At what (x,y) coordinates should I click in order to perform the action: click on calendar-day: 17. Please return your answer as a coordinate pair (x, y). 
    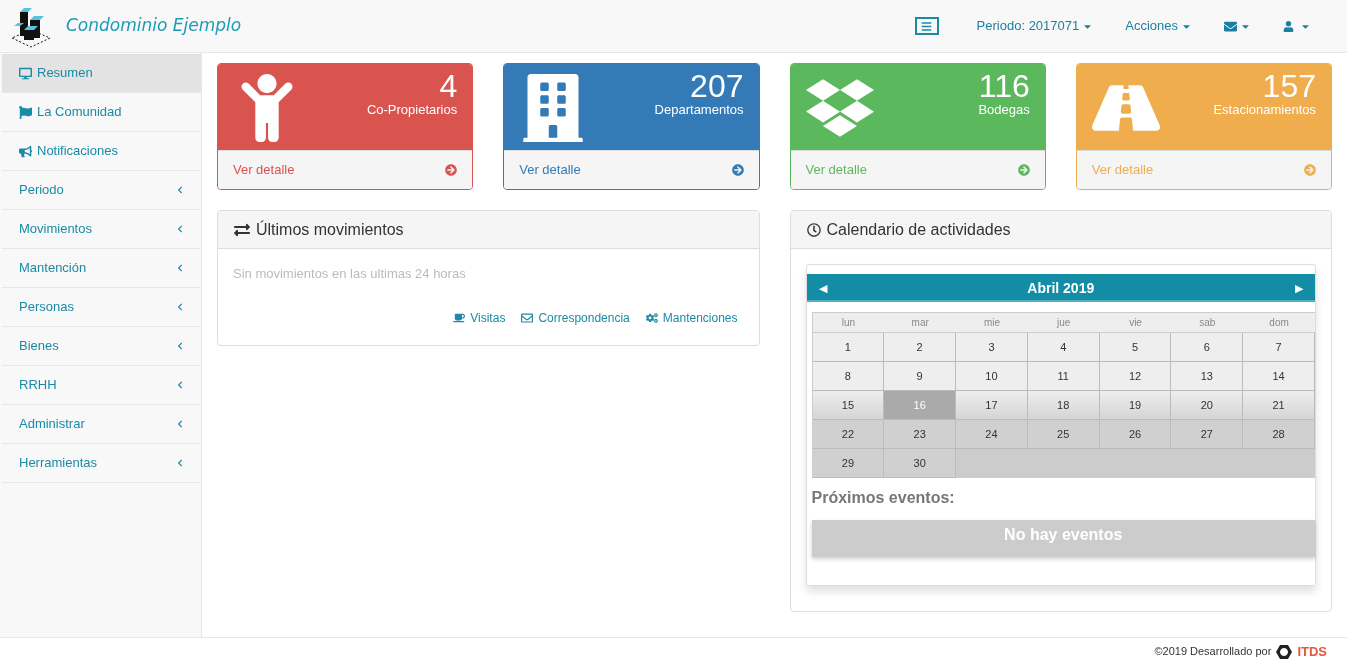
    Looking at the image, I should click on (992, 405).